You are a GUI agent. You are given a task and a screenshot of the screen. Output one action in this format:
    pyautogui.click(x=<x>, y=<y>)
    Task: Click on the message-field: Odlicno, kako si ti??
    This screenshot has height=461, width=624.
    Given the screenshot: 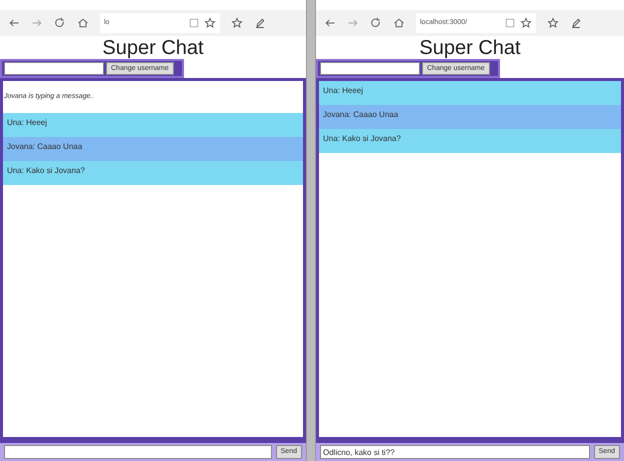 What is the action you would take?
    pyautogui.click(x=455, y=452)
    